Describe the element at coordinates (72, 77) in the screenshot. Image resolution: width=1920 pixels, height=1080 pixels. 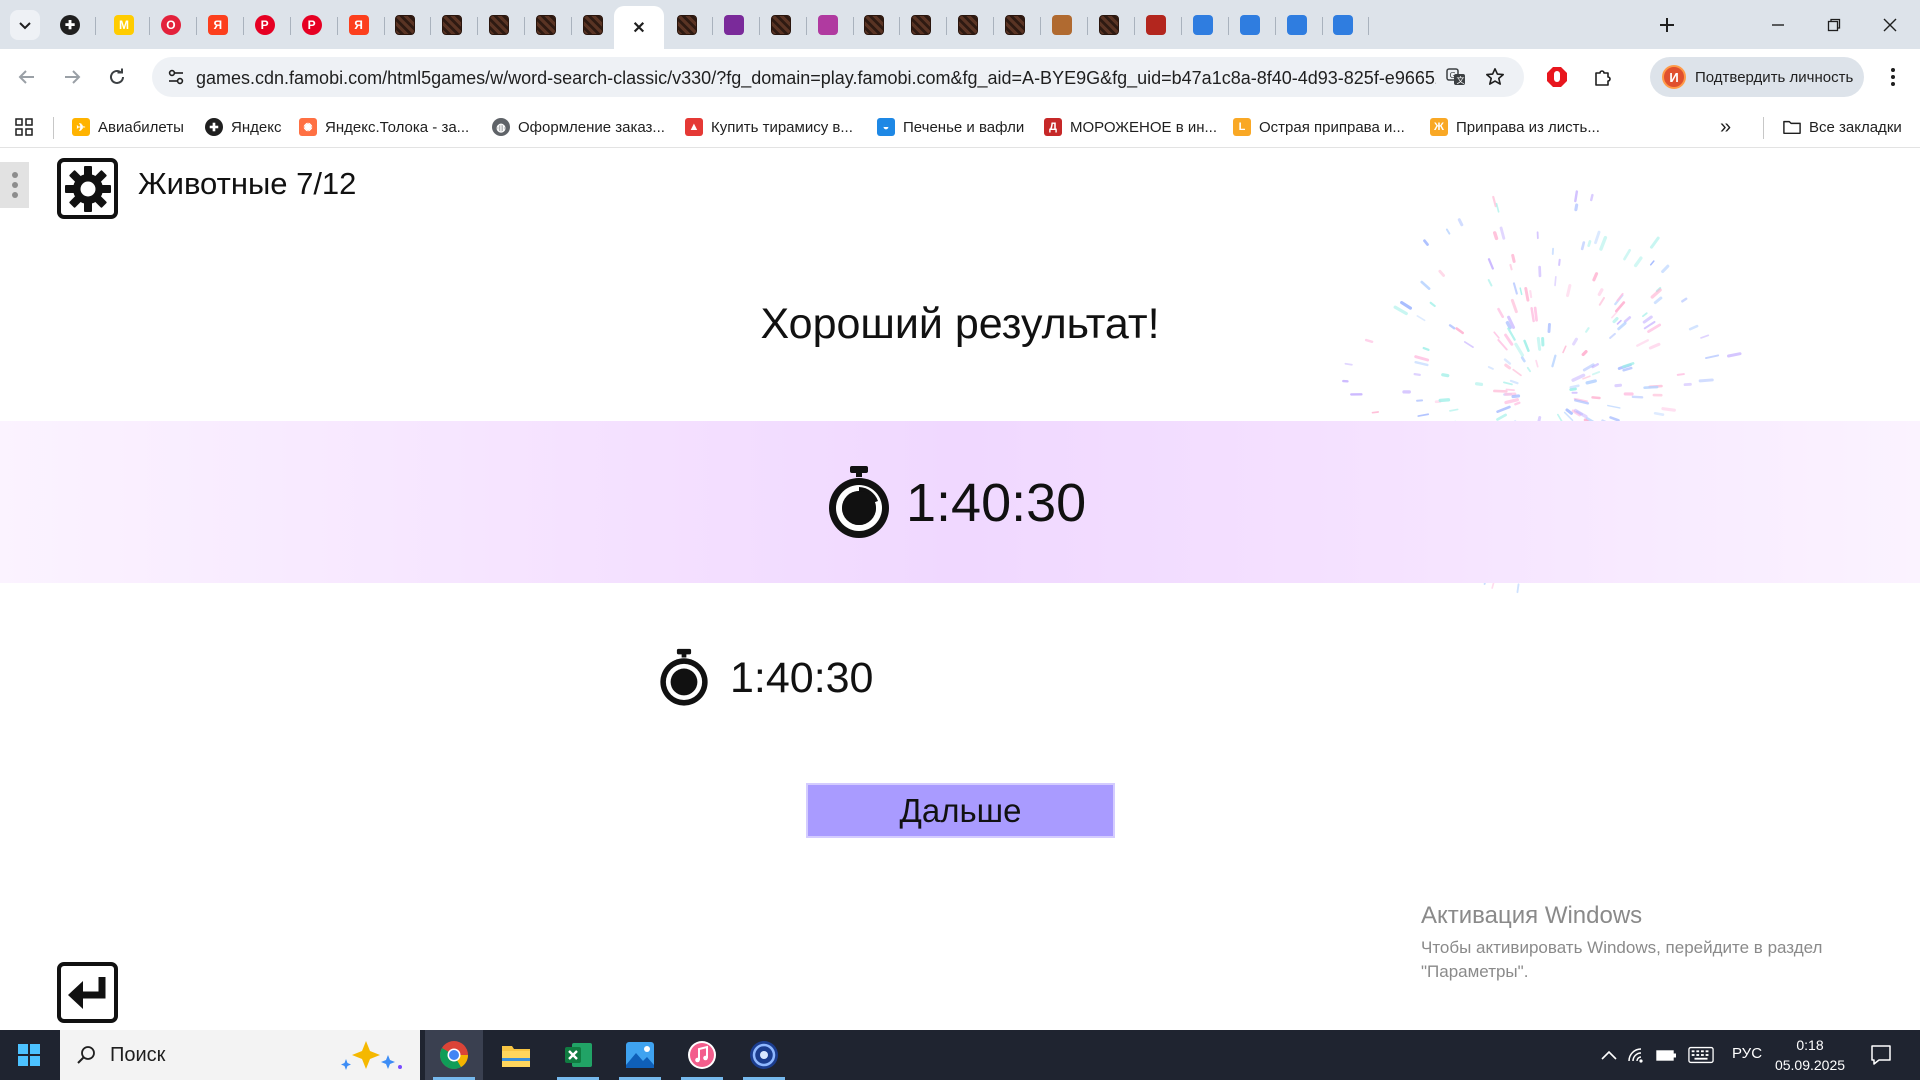
I see `forward-button` at that location.